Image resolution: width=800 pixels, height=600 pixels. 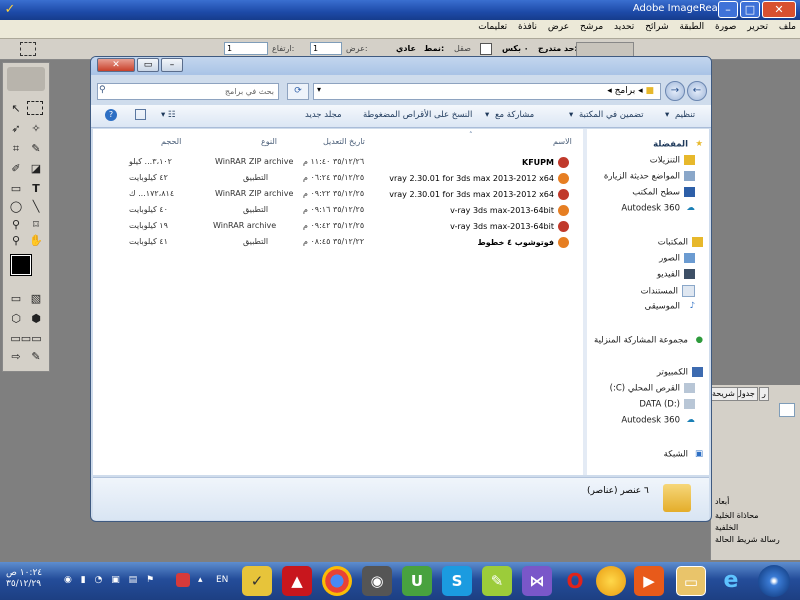 What do you see at coordinates (148, 65) in the screenshot?
I see `explorer-maximize-button: ▭` at bounding box center [148, 65].